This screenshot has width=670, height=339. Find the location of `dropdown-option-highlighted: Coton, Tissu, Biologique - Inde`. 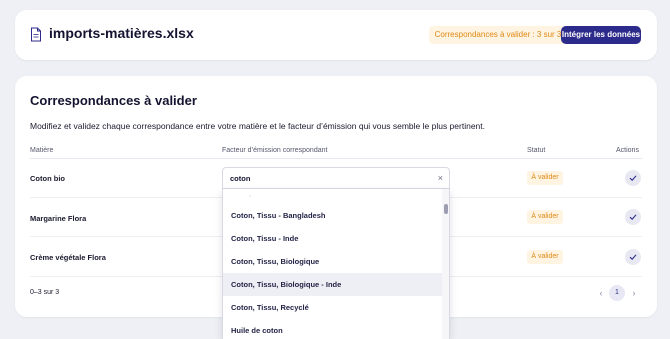

dropdown-option-highlighted: Coton, Tissu, Biologique - Inde is located at coordinates (332, 284).